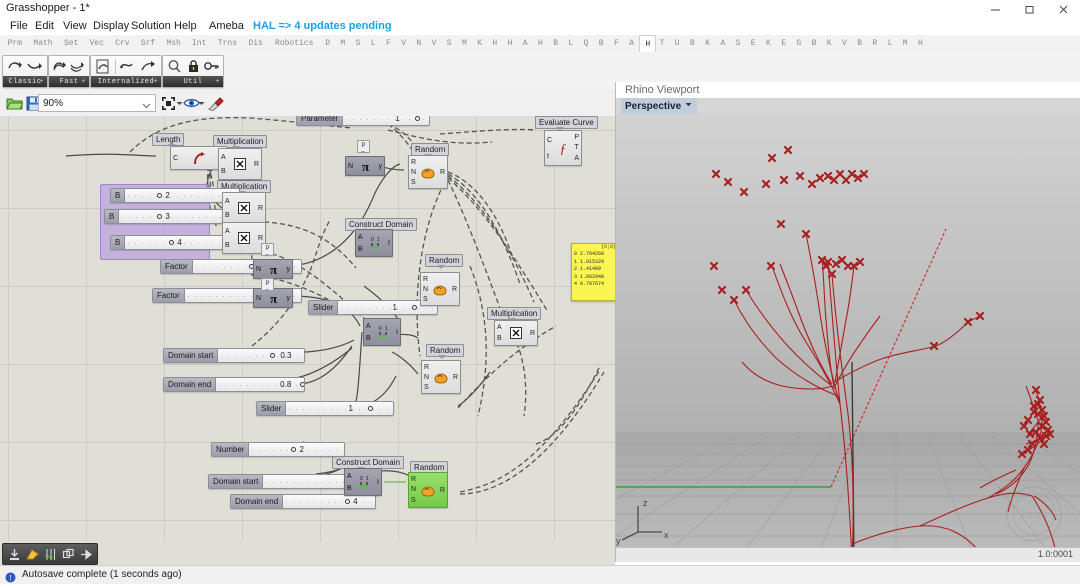 Image resolution: width=1080 pixels, height=584 pixels. What do you see at coordinates (25, 81) in the screenshot?
I see `ribbon-group-label-classic: Classic +` at bounding box center [25, 81].